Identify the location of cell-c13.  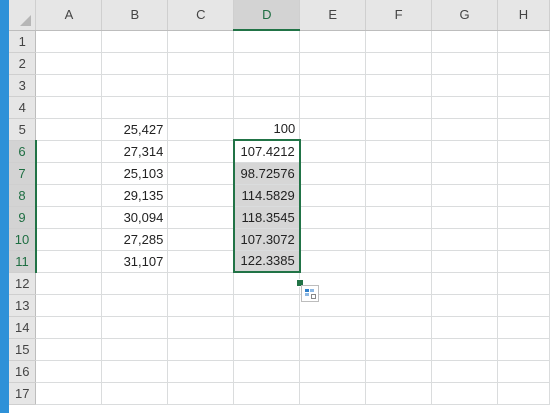
(201, 305).